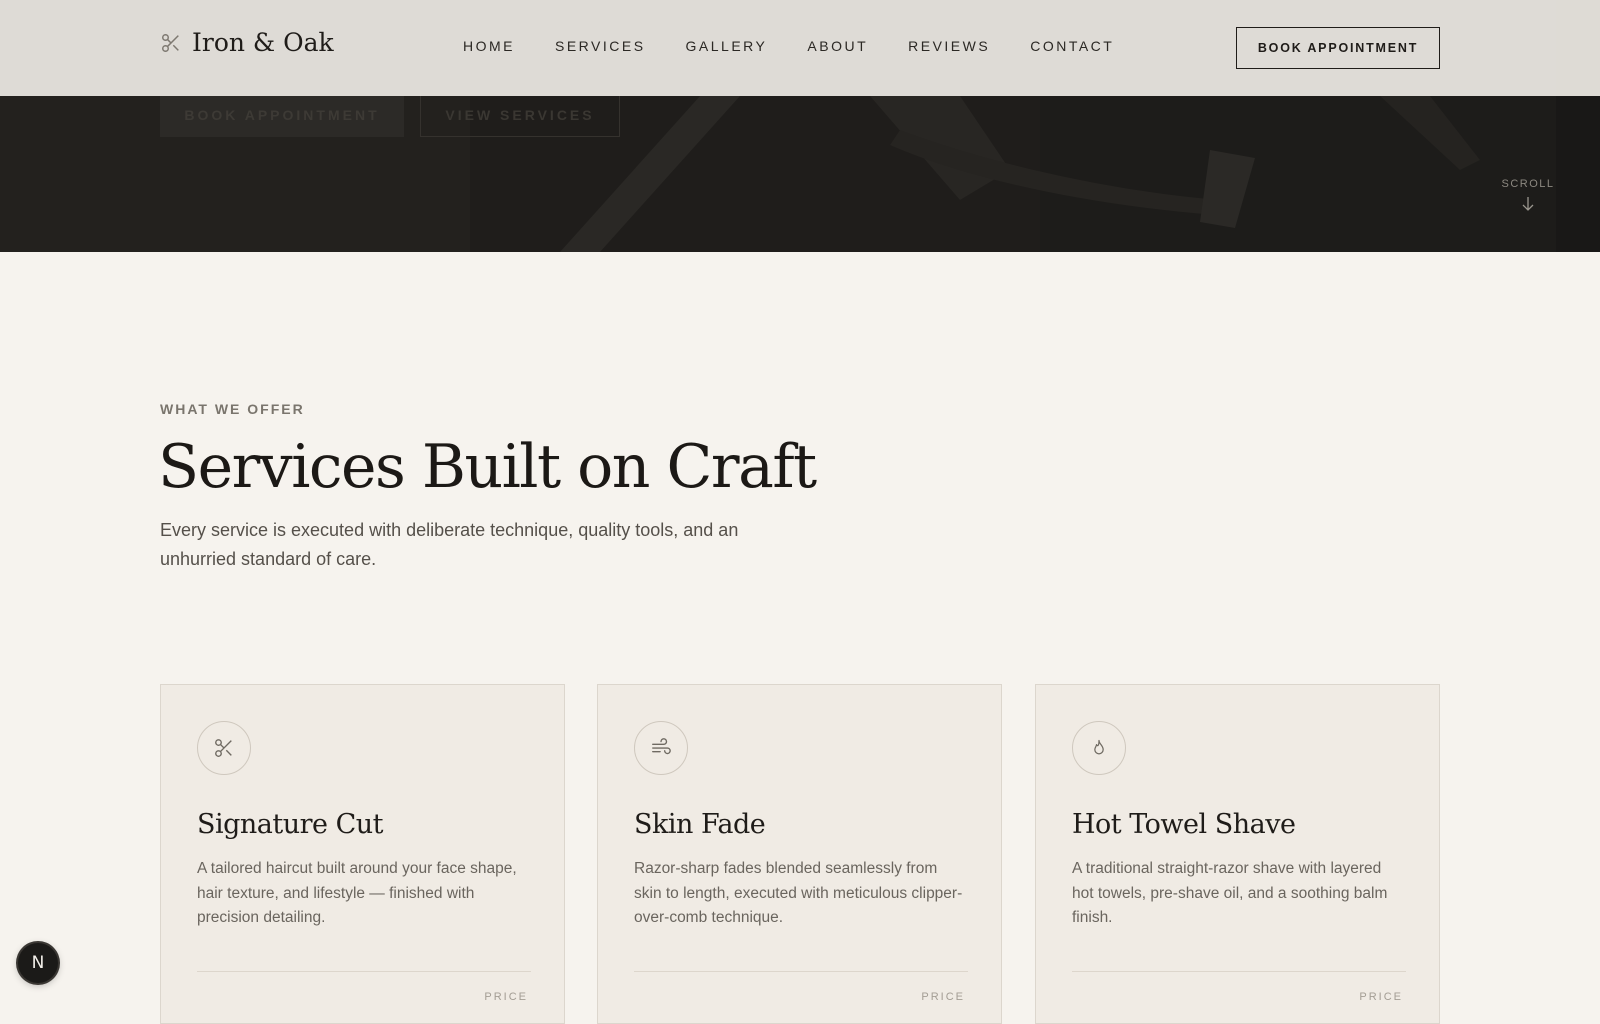 The image size is (1600, 1024). Describe the element at coordinates (600, 46) in the screenshot. I see `nav-item-services: SERVICES` at that location.